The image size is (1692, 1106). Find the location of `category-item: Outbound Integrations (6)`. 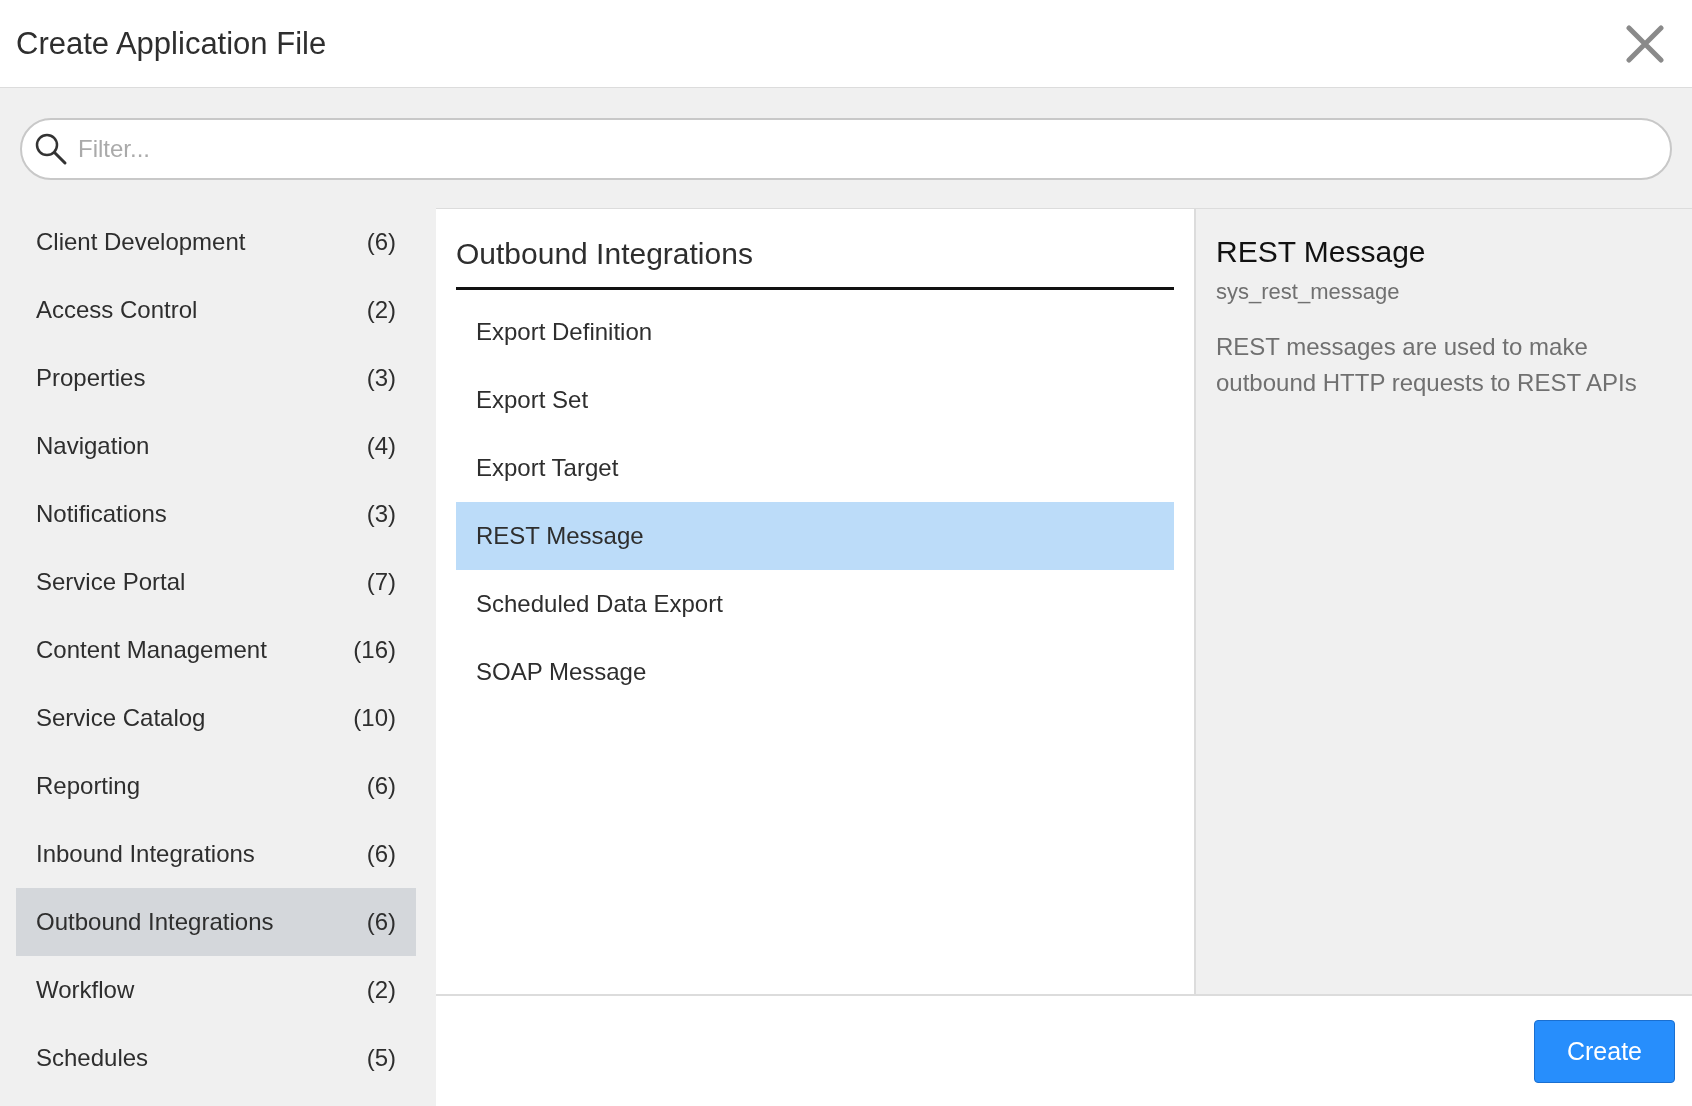

category-item: Outbound Integrations (6) is located at coordinates (216, 922).